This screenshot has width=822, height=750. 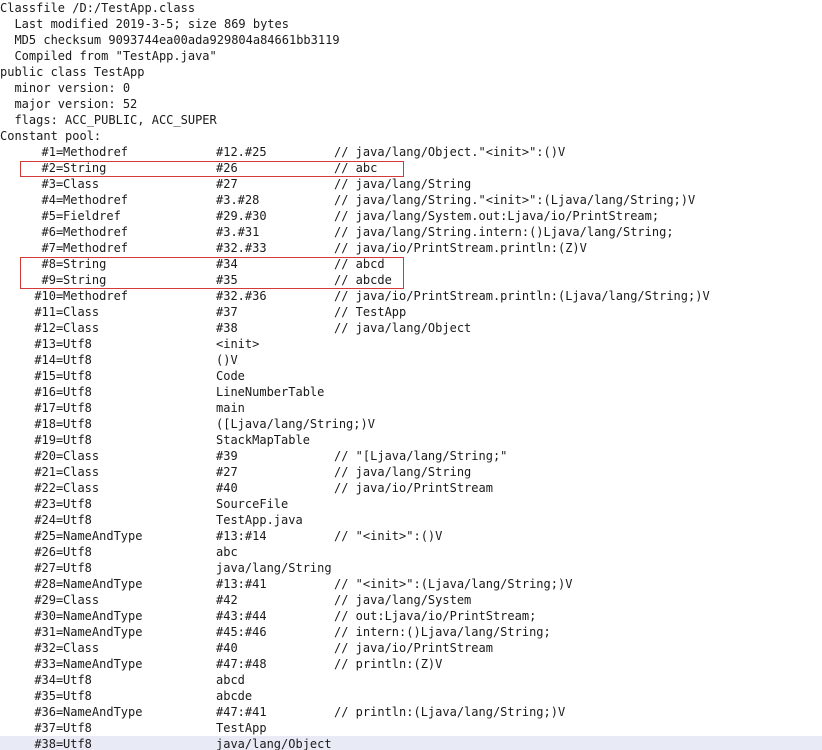 I want to click on constant-pool-entry: #32 = Class #40// java/io/PrintStream, so click(x=411, y=648).